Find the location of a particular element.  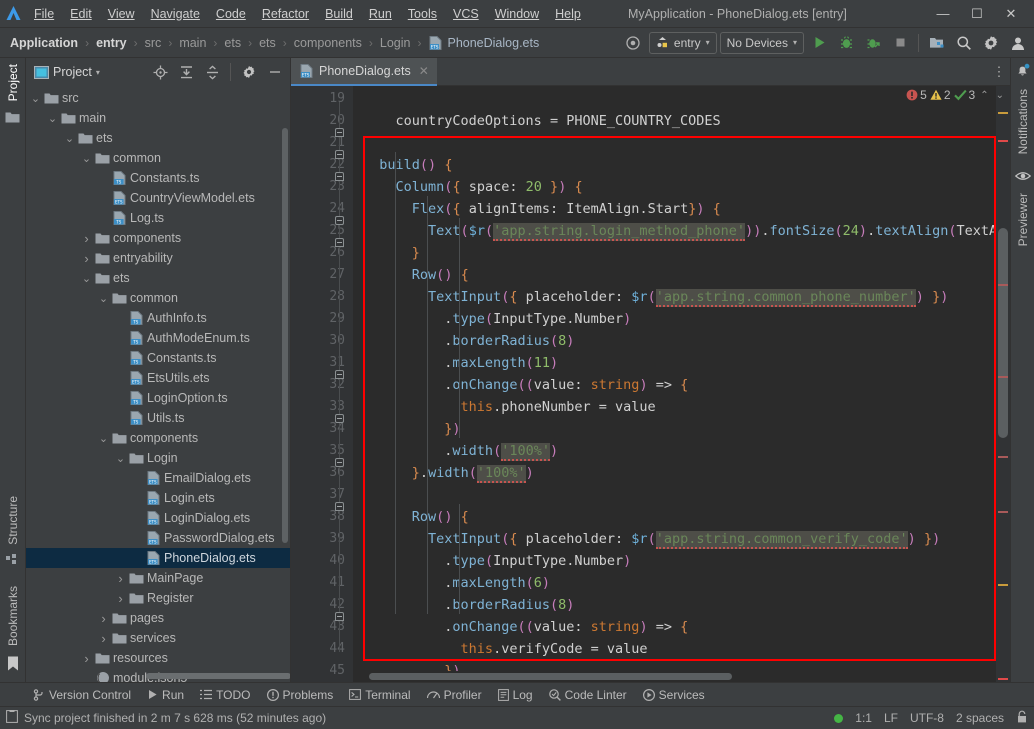

device-manager-icon is located at coordinates (937, 43).